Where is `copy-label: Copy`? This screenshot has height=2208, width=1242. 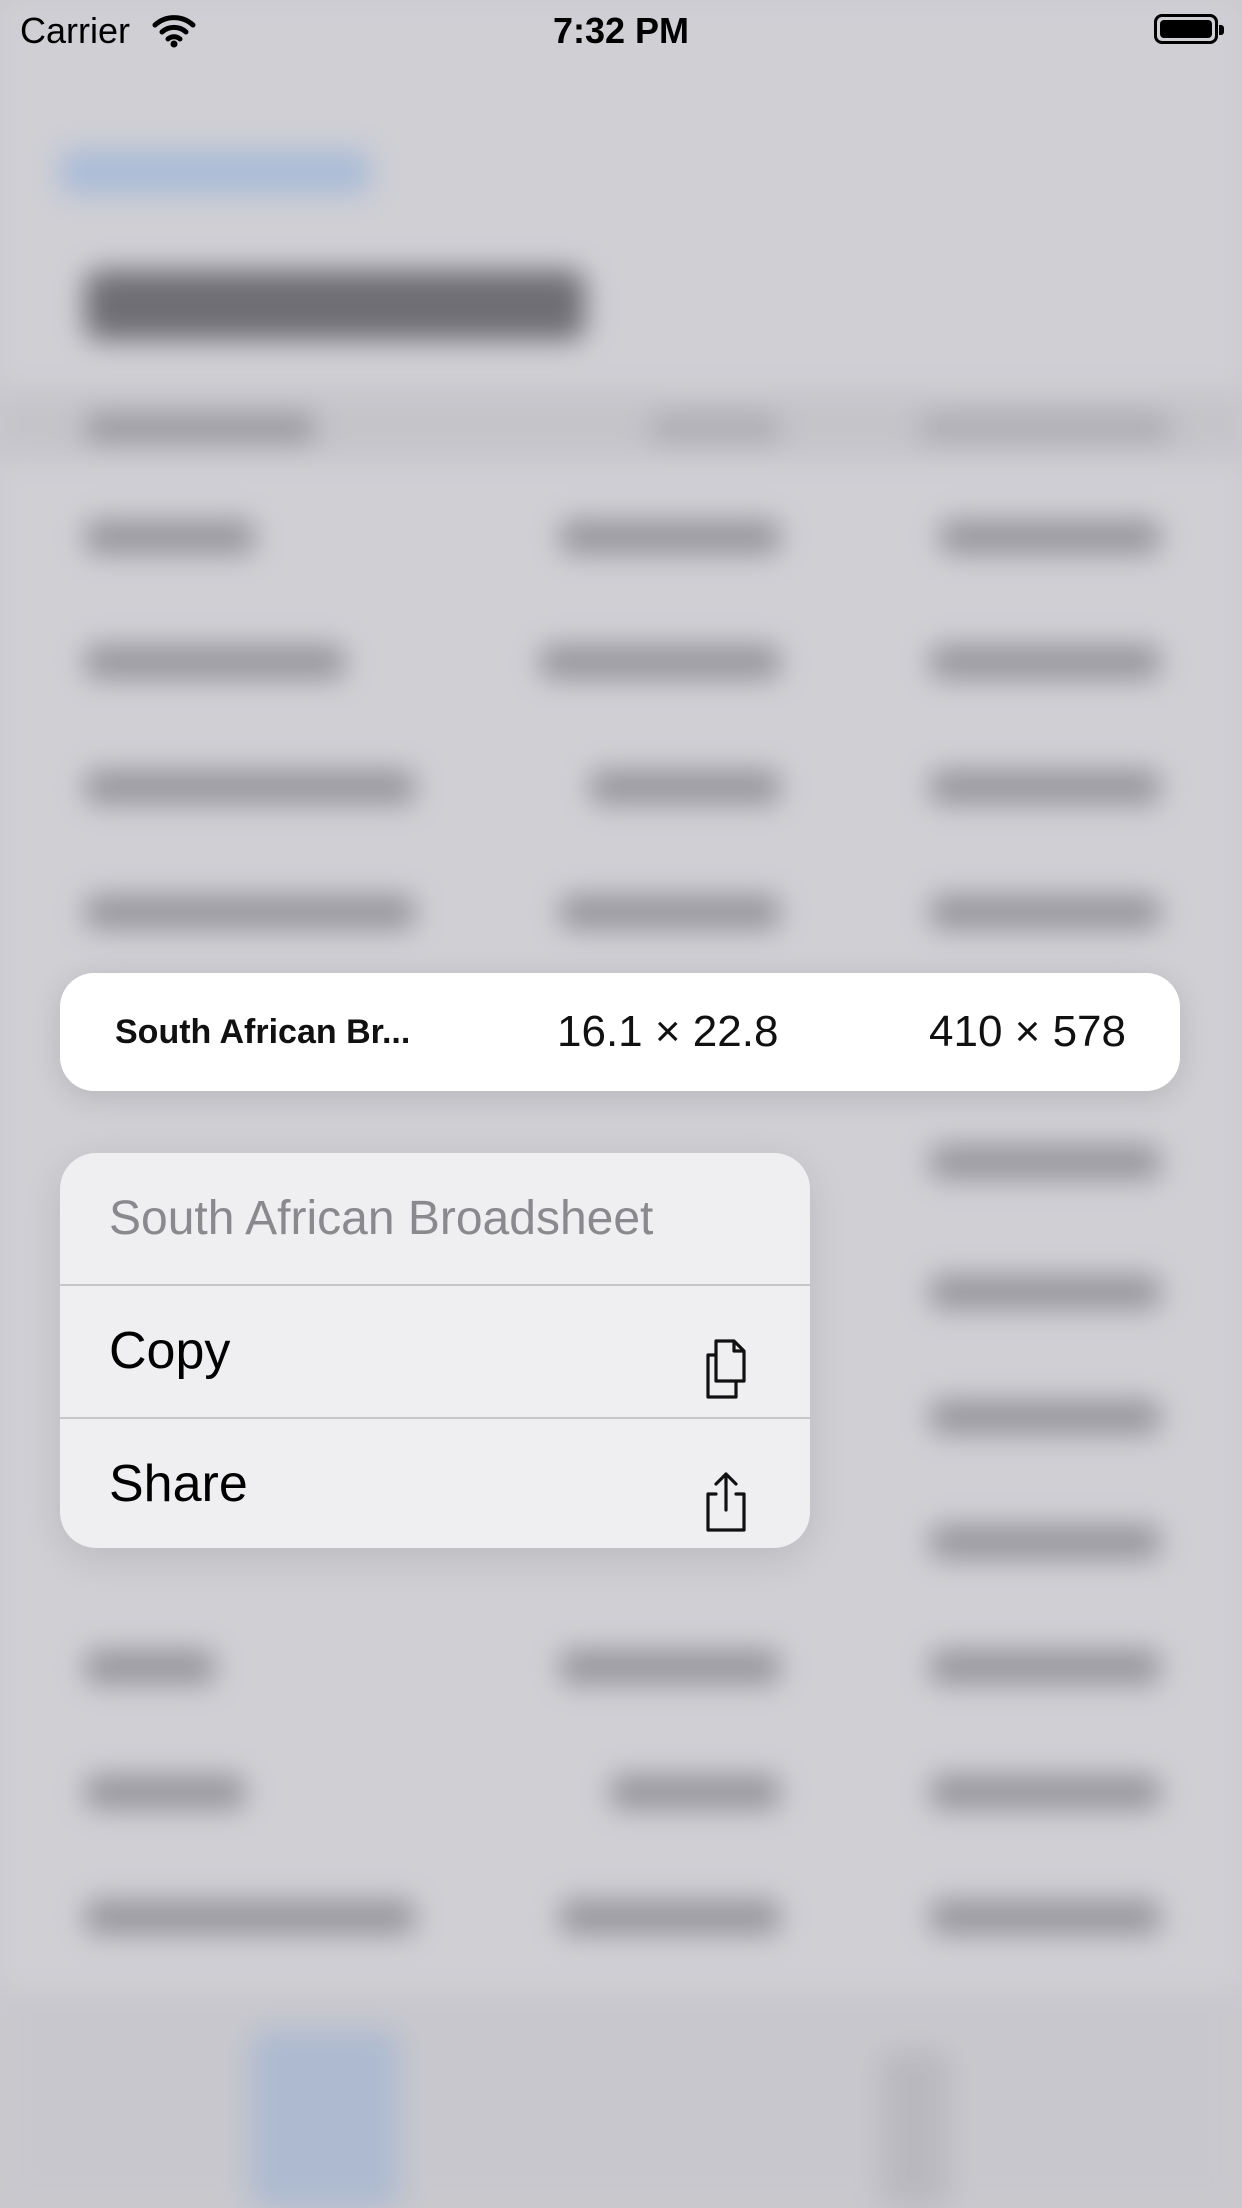
copy-label: Copy is located at coordinates (170, 1351).